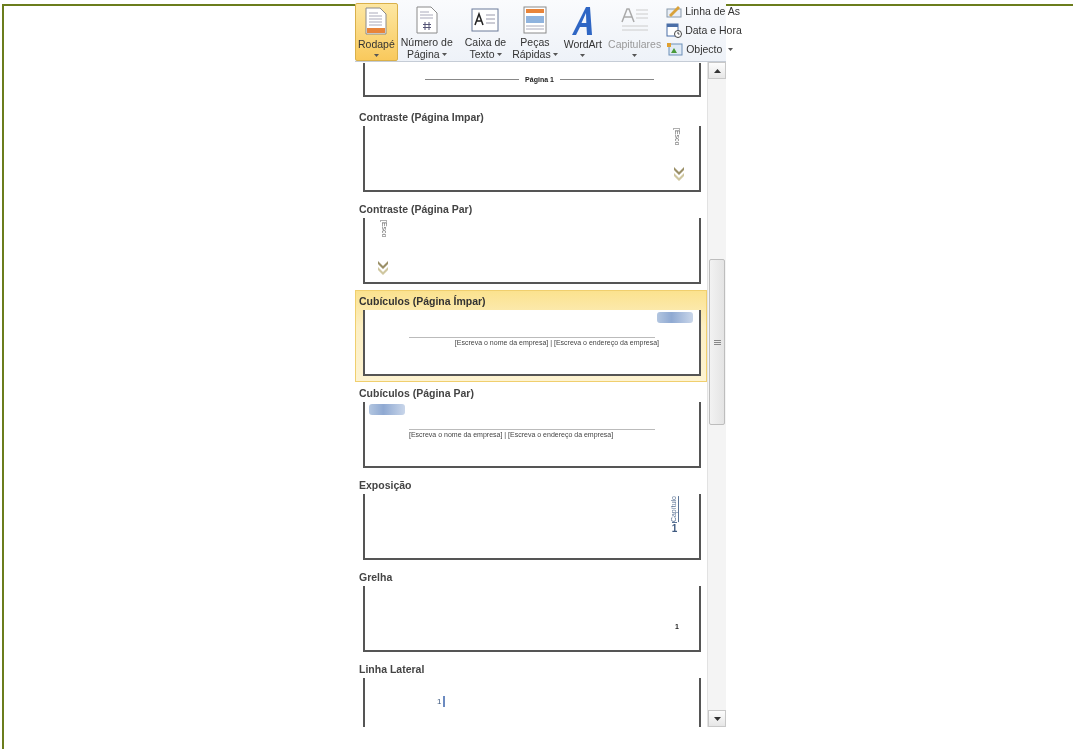 This screenshot has height=749, width=1073. I want to click on ribbon-button: Número de Página, so click(426, 32).